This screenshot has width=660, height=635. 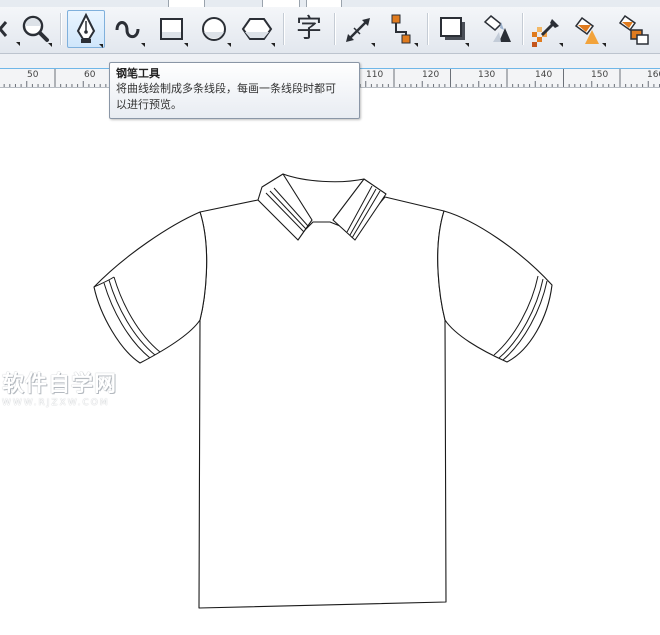 I want to click on ruler-label: 120, so click(x=431, y=75).